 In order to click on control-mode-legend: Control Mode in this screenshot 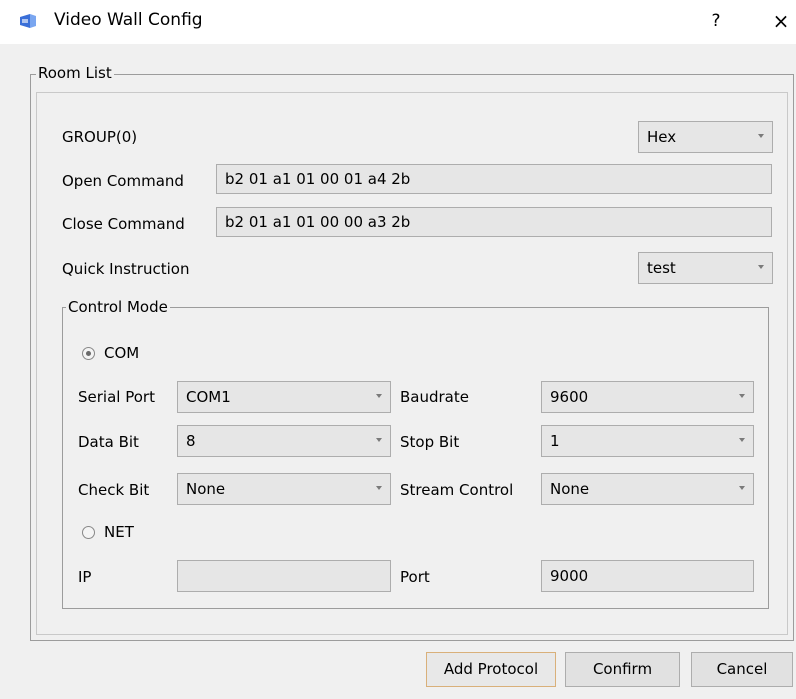, I will do `click(118, 307)`.